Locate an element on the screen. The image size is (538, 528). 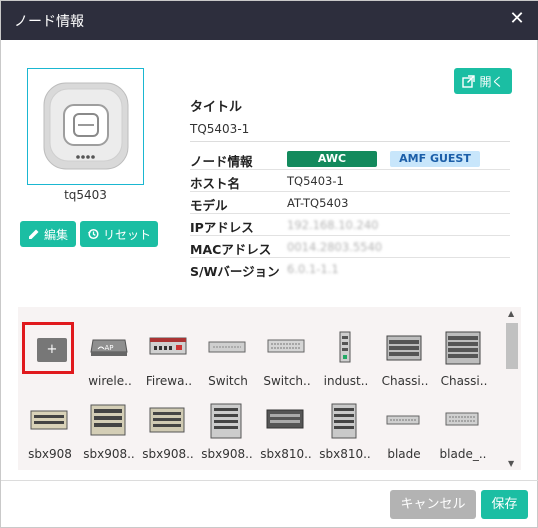
gallery-item-sbx810: sbx810.. is located at coordinates (285, 428).